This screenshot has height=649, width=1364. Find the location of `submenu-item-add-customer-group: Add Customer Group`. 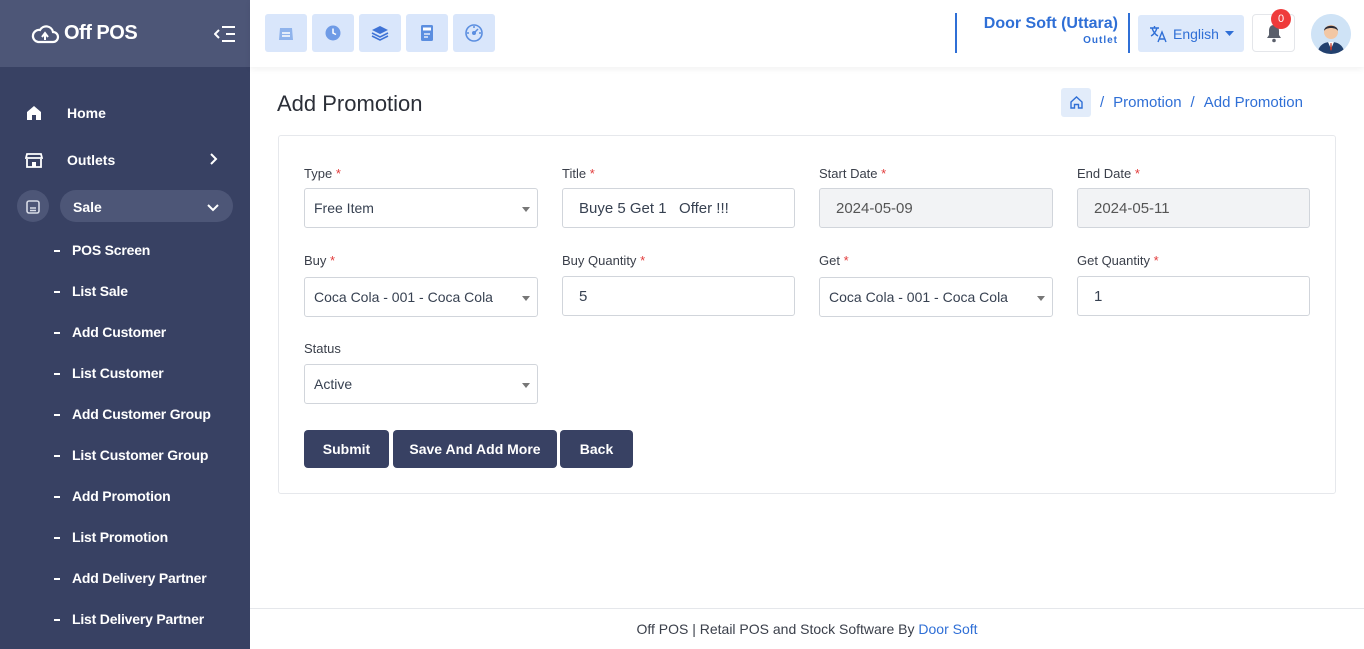

submenu-item-add-customer-group: Add Customer Group is located at coordinates (125, 414).